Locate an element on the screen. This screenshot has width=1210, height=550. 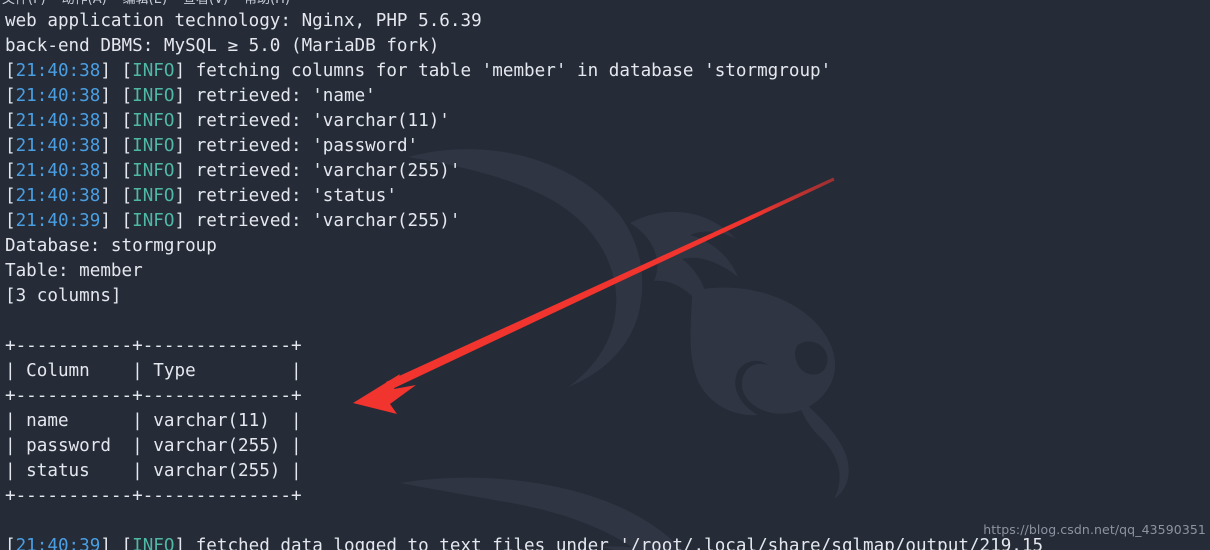
console-line-log-retrieved-status: [21:40:38] [INFO] retrieved: 'status' is located at coordinates (605, 196).